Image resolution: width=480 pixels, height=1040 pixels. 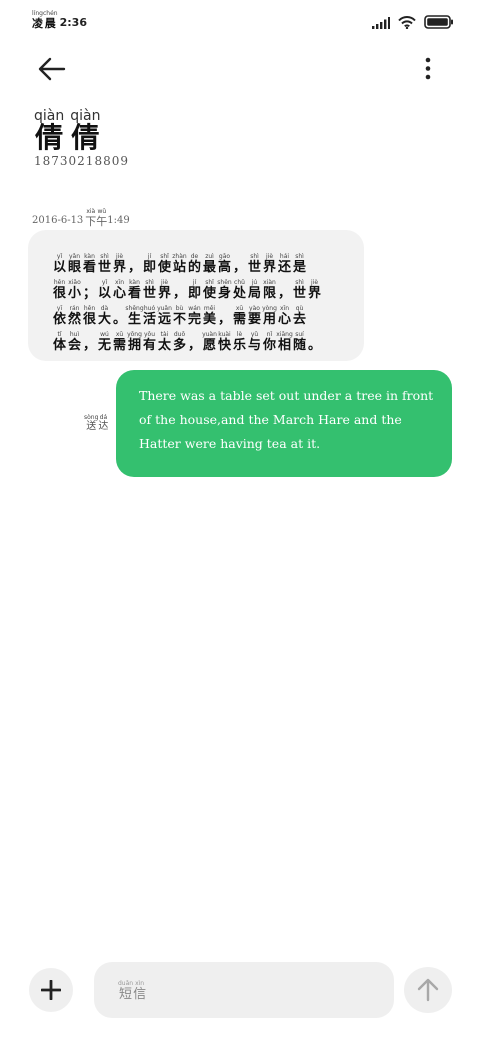 I want to click on ruby-char: rán 然, so click(x=74, y=315).